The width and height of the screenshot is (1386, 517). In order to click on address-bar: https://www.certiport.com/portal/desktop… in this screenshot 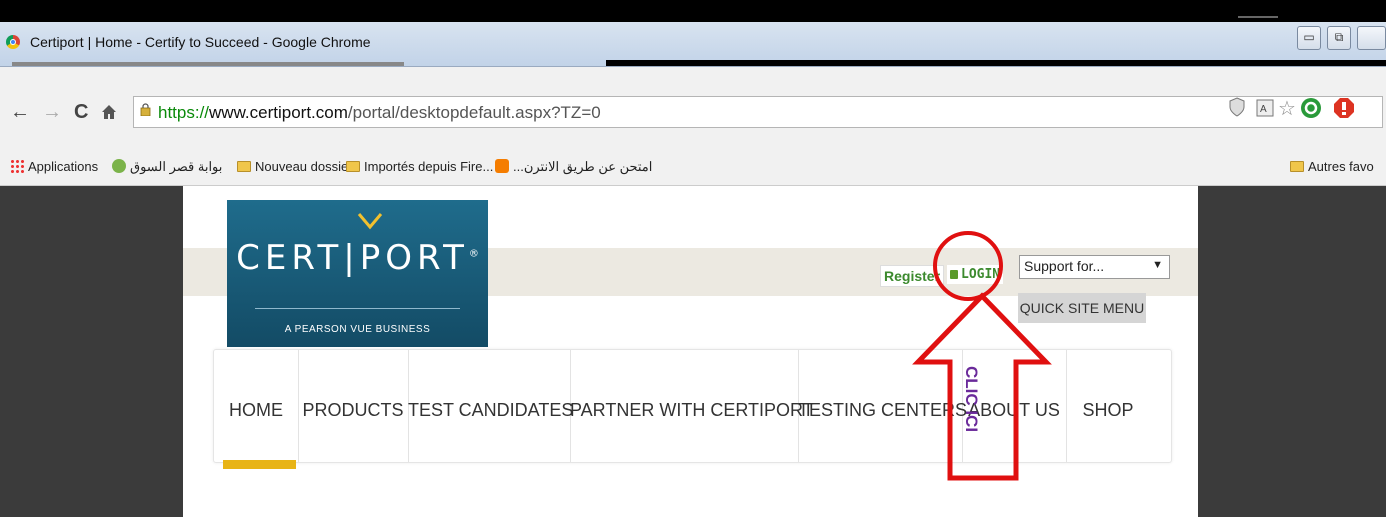, I will do `click(758, 112)`.